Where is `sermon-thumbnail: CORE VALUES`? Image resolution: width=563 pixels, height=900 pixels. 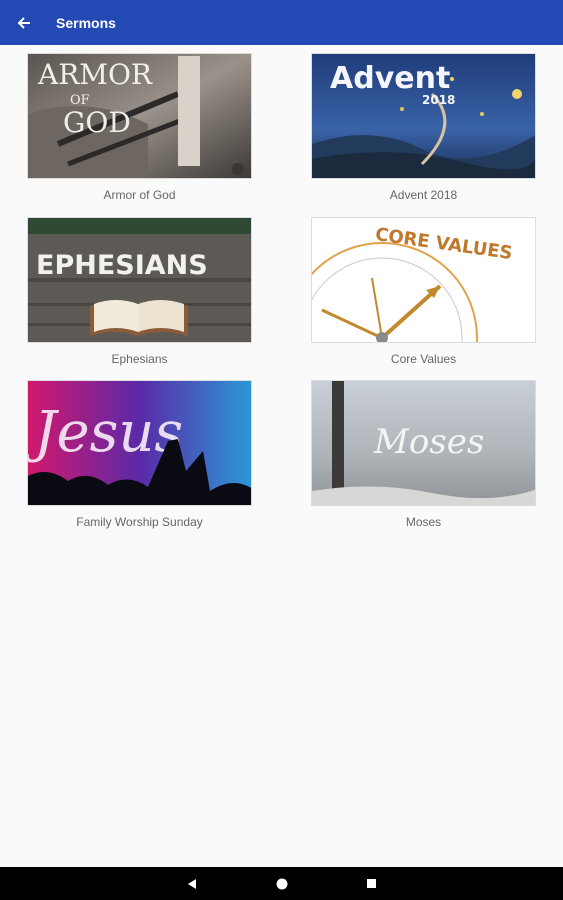 sermon-thumbnail: CORE VALUES is located at coordinates (423, 280).